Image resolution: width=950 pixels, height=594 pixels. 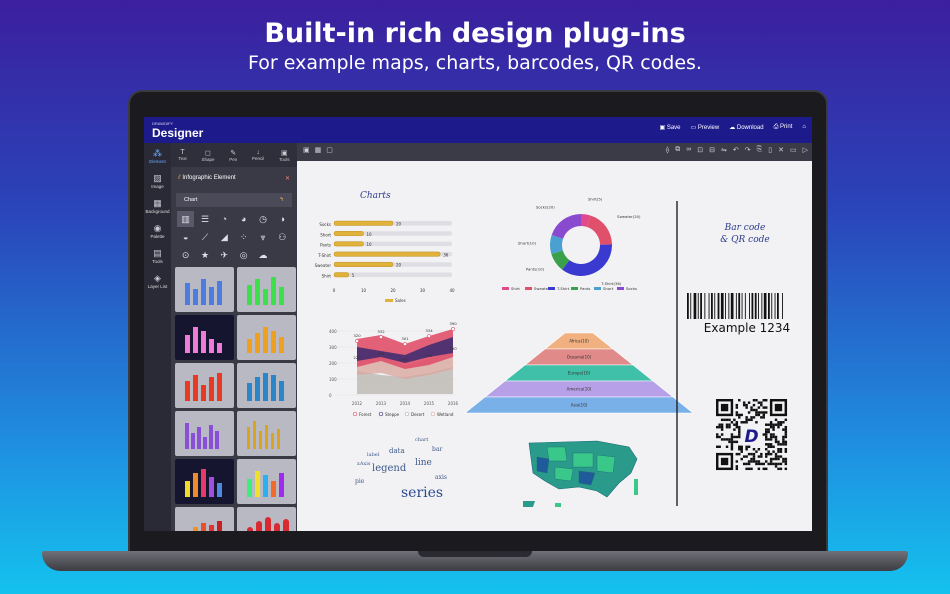 I want to click on thumb-neon-bars, so click(x=266, y=481).